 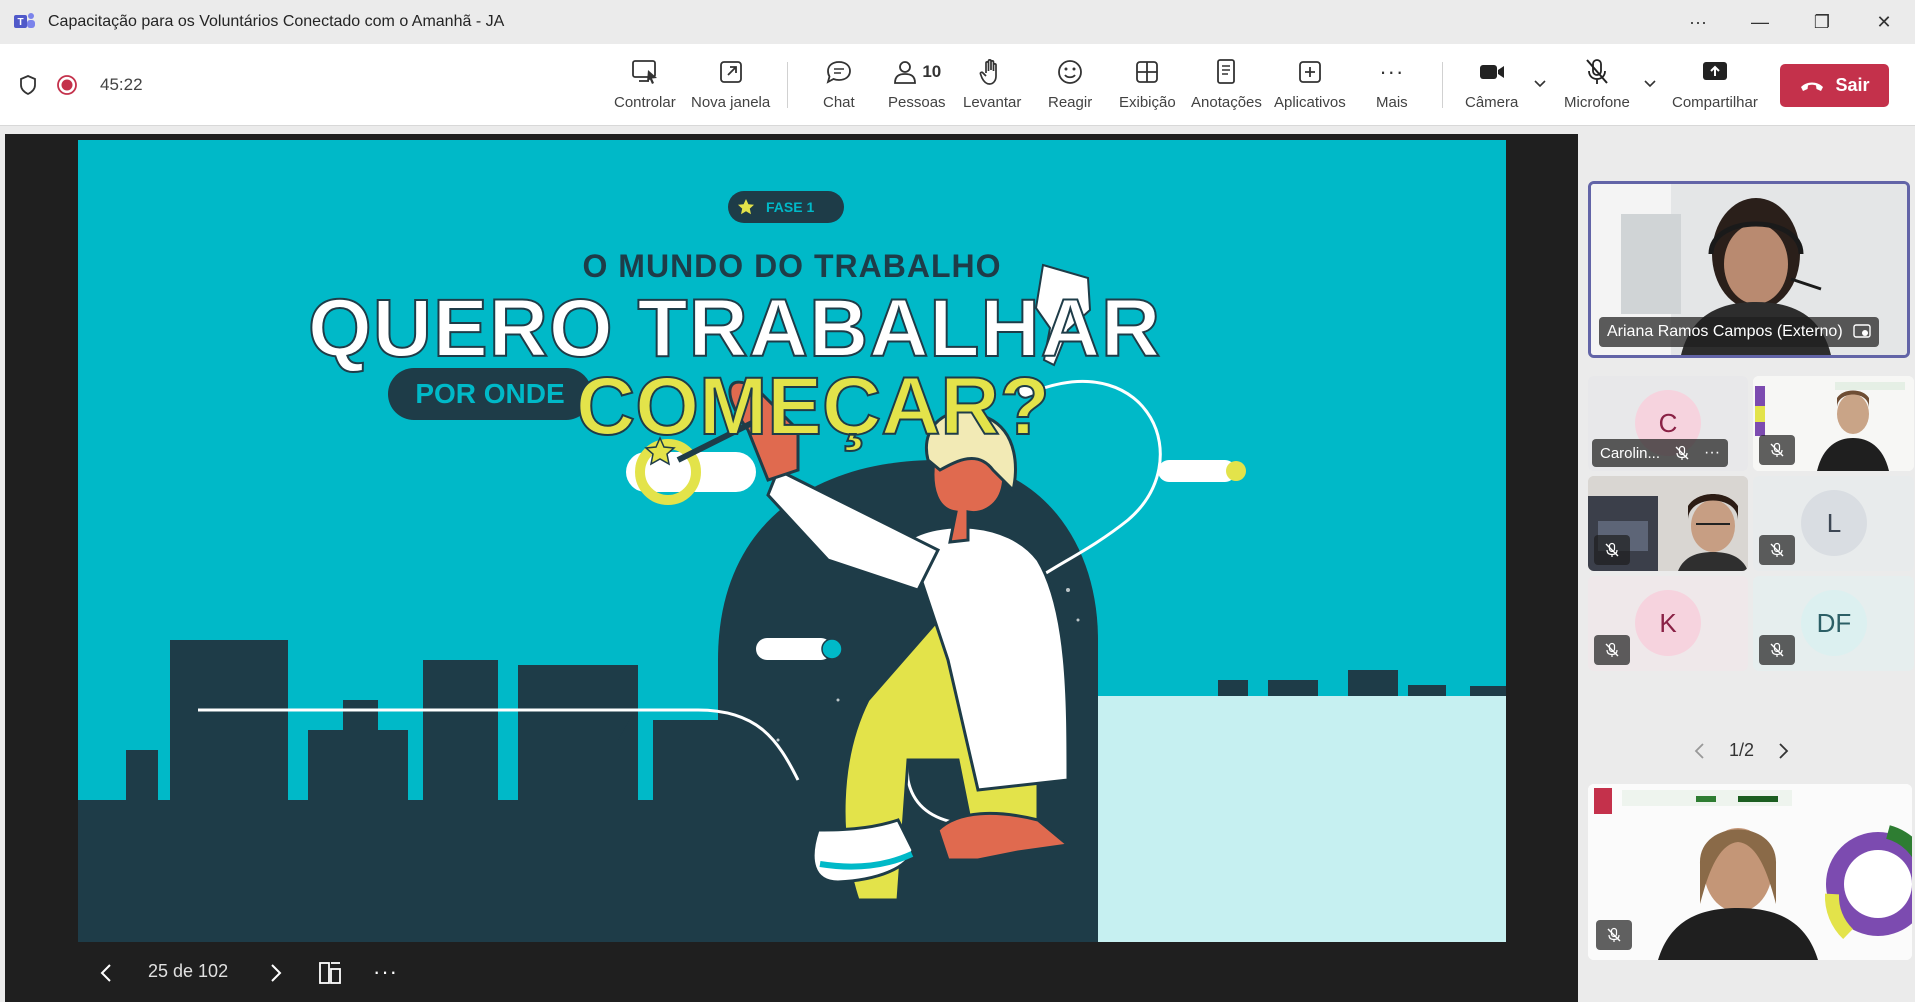 What do you see at coordinates (1147, 87) in the screenshot?
I see `exibicao-button: Exibição` at bounding box center [1147, 87].